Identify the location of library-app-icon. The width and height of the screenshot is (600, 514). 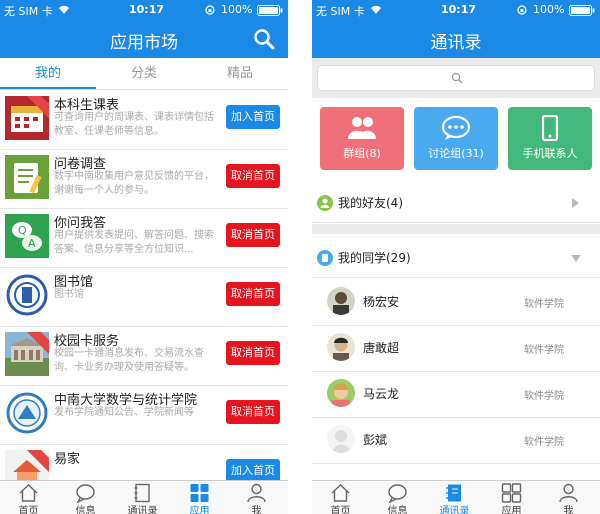
(27, 295).